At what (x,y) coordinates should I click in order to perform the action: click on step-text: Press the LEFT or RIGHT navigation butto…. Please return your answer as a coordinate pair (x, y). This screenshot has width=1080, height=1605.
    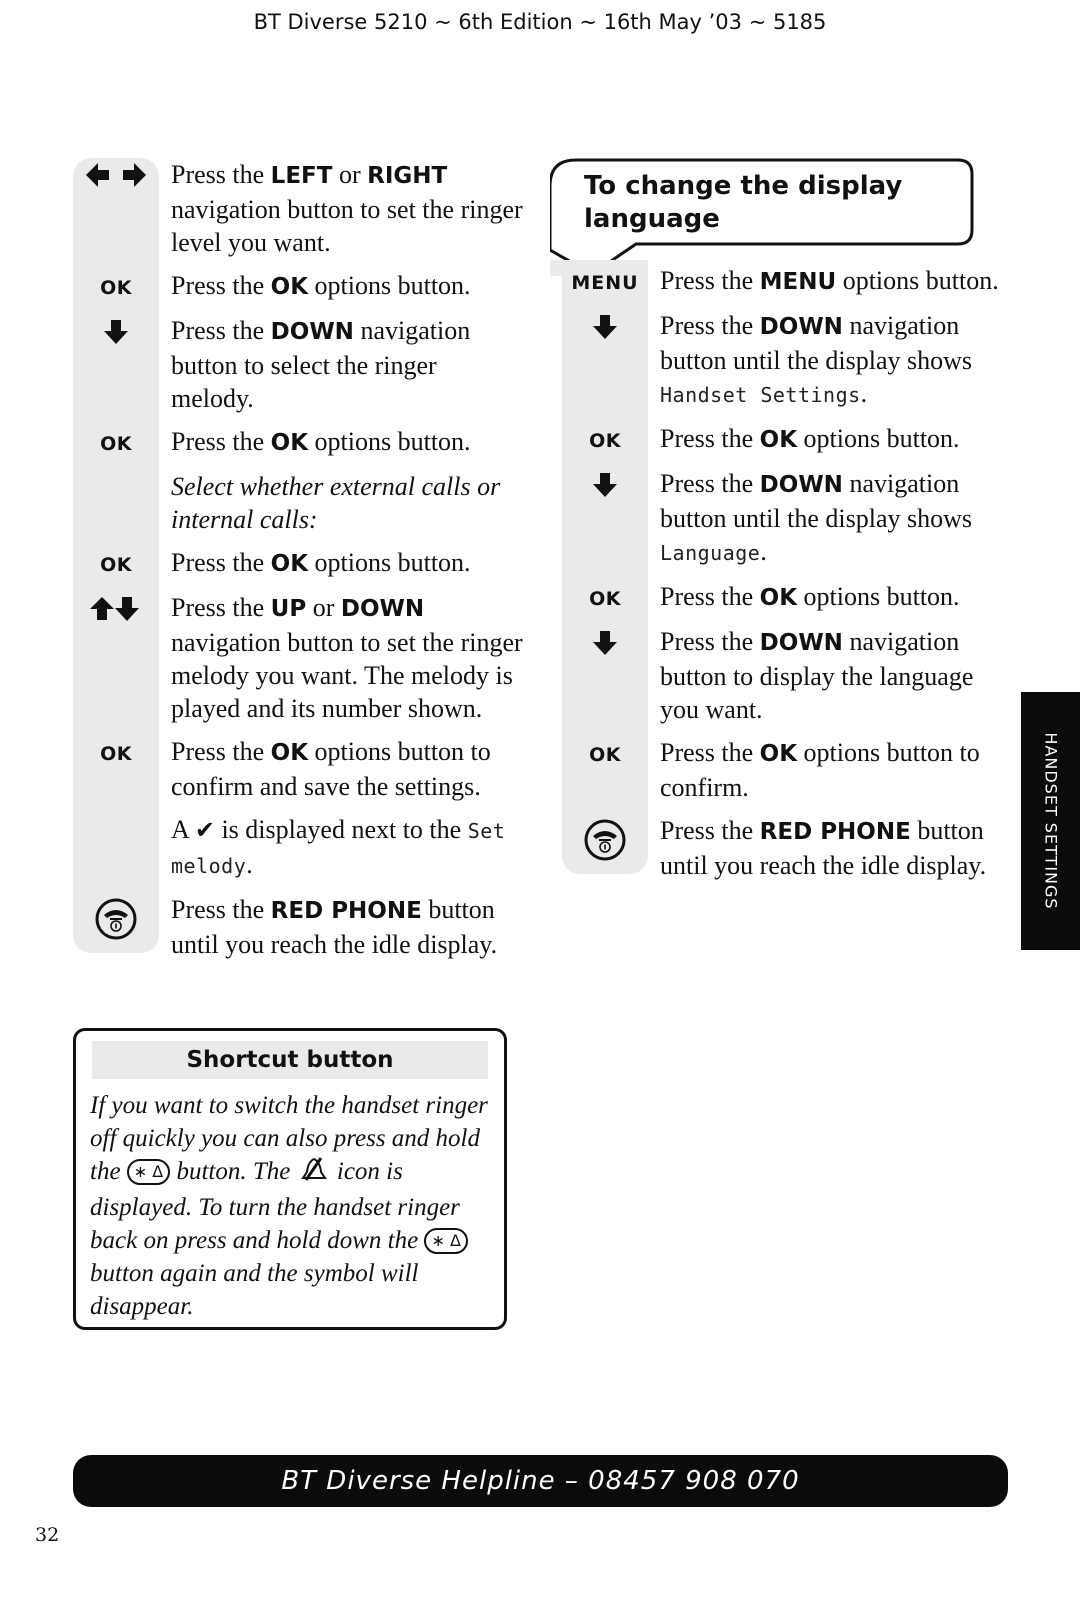
    Looking at the image, I should click on (341, 208).